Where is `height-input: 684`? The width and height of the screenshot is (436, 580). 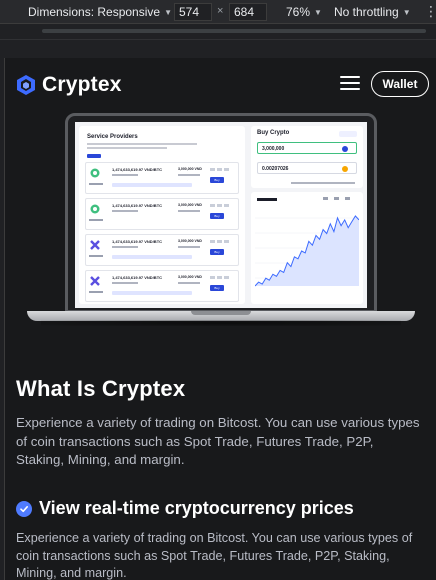
height-input: 684 is located at coordinates (248, 12).